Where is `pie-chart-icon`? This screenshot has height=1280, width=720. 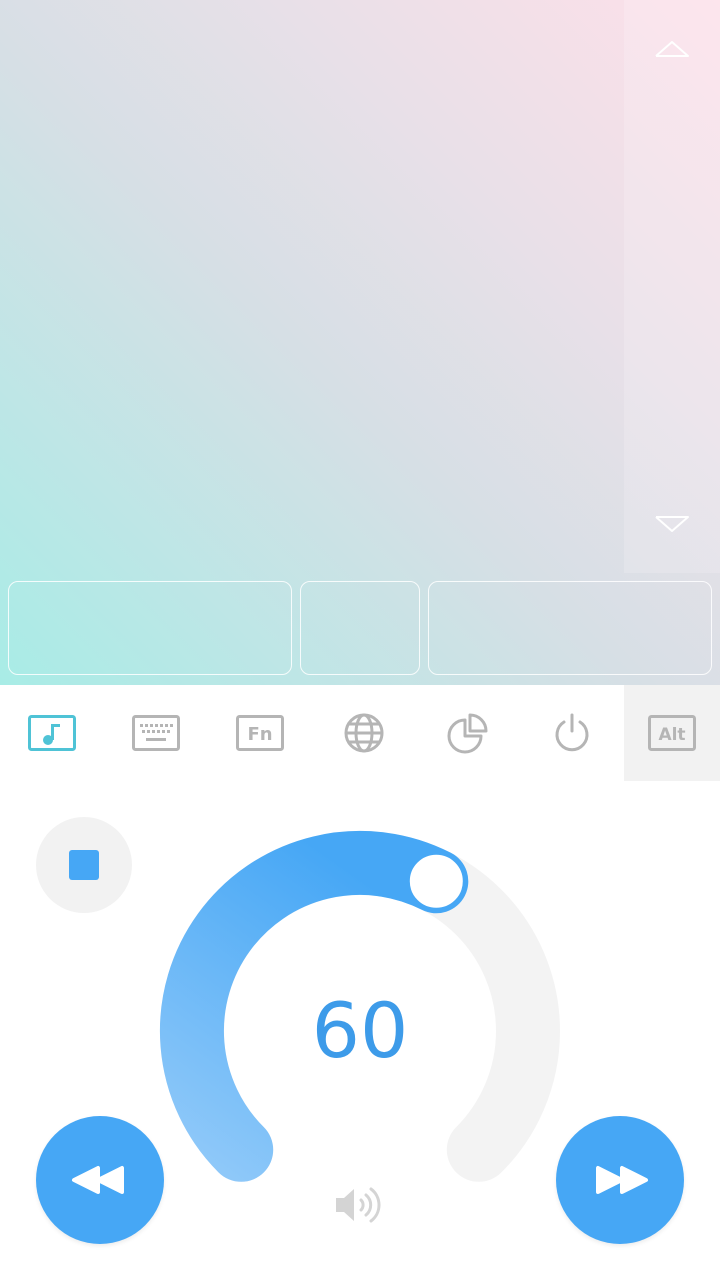
pie-chart-icon is located at coordinates (467, 733).